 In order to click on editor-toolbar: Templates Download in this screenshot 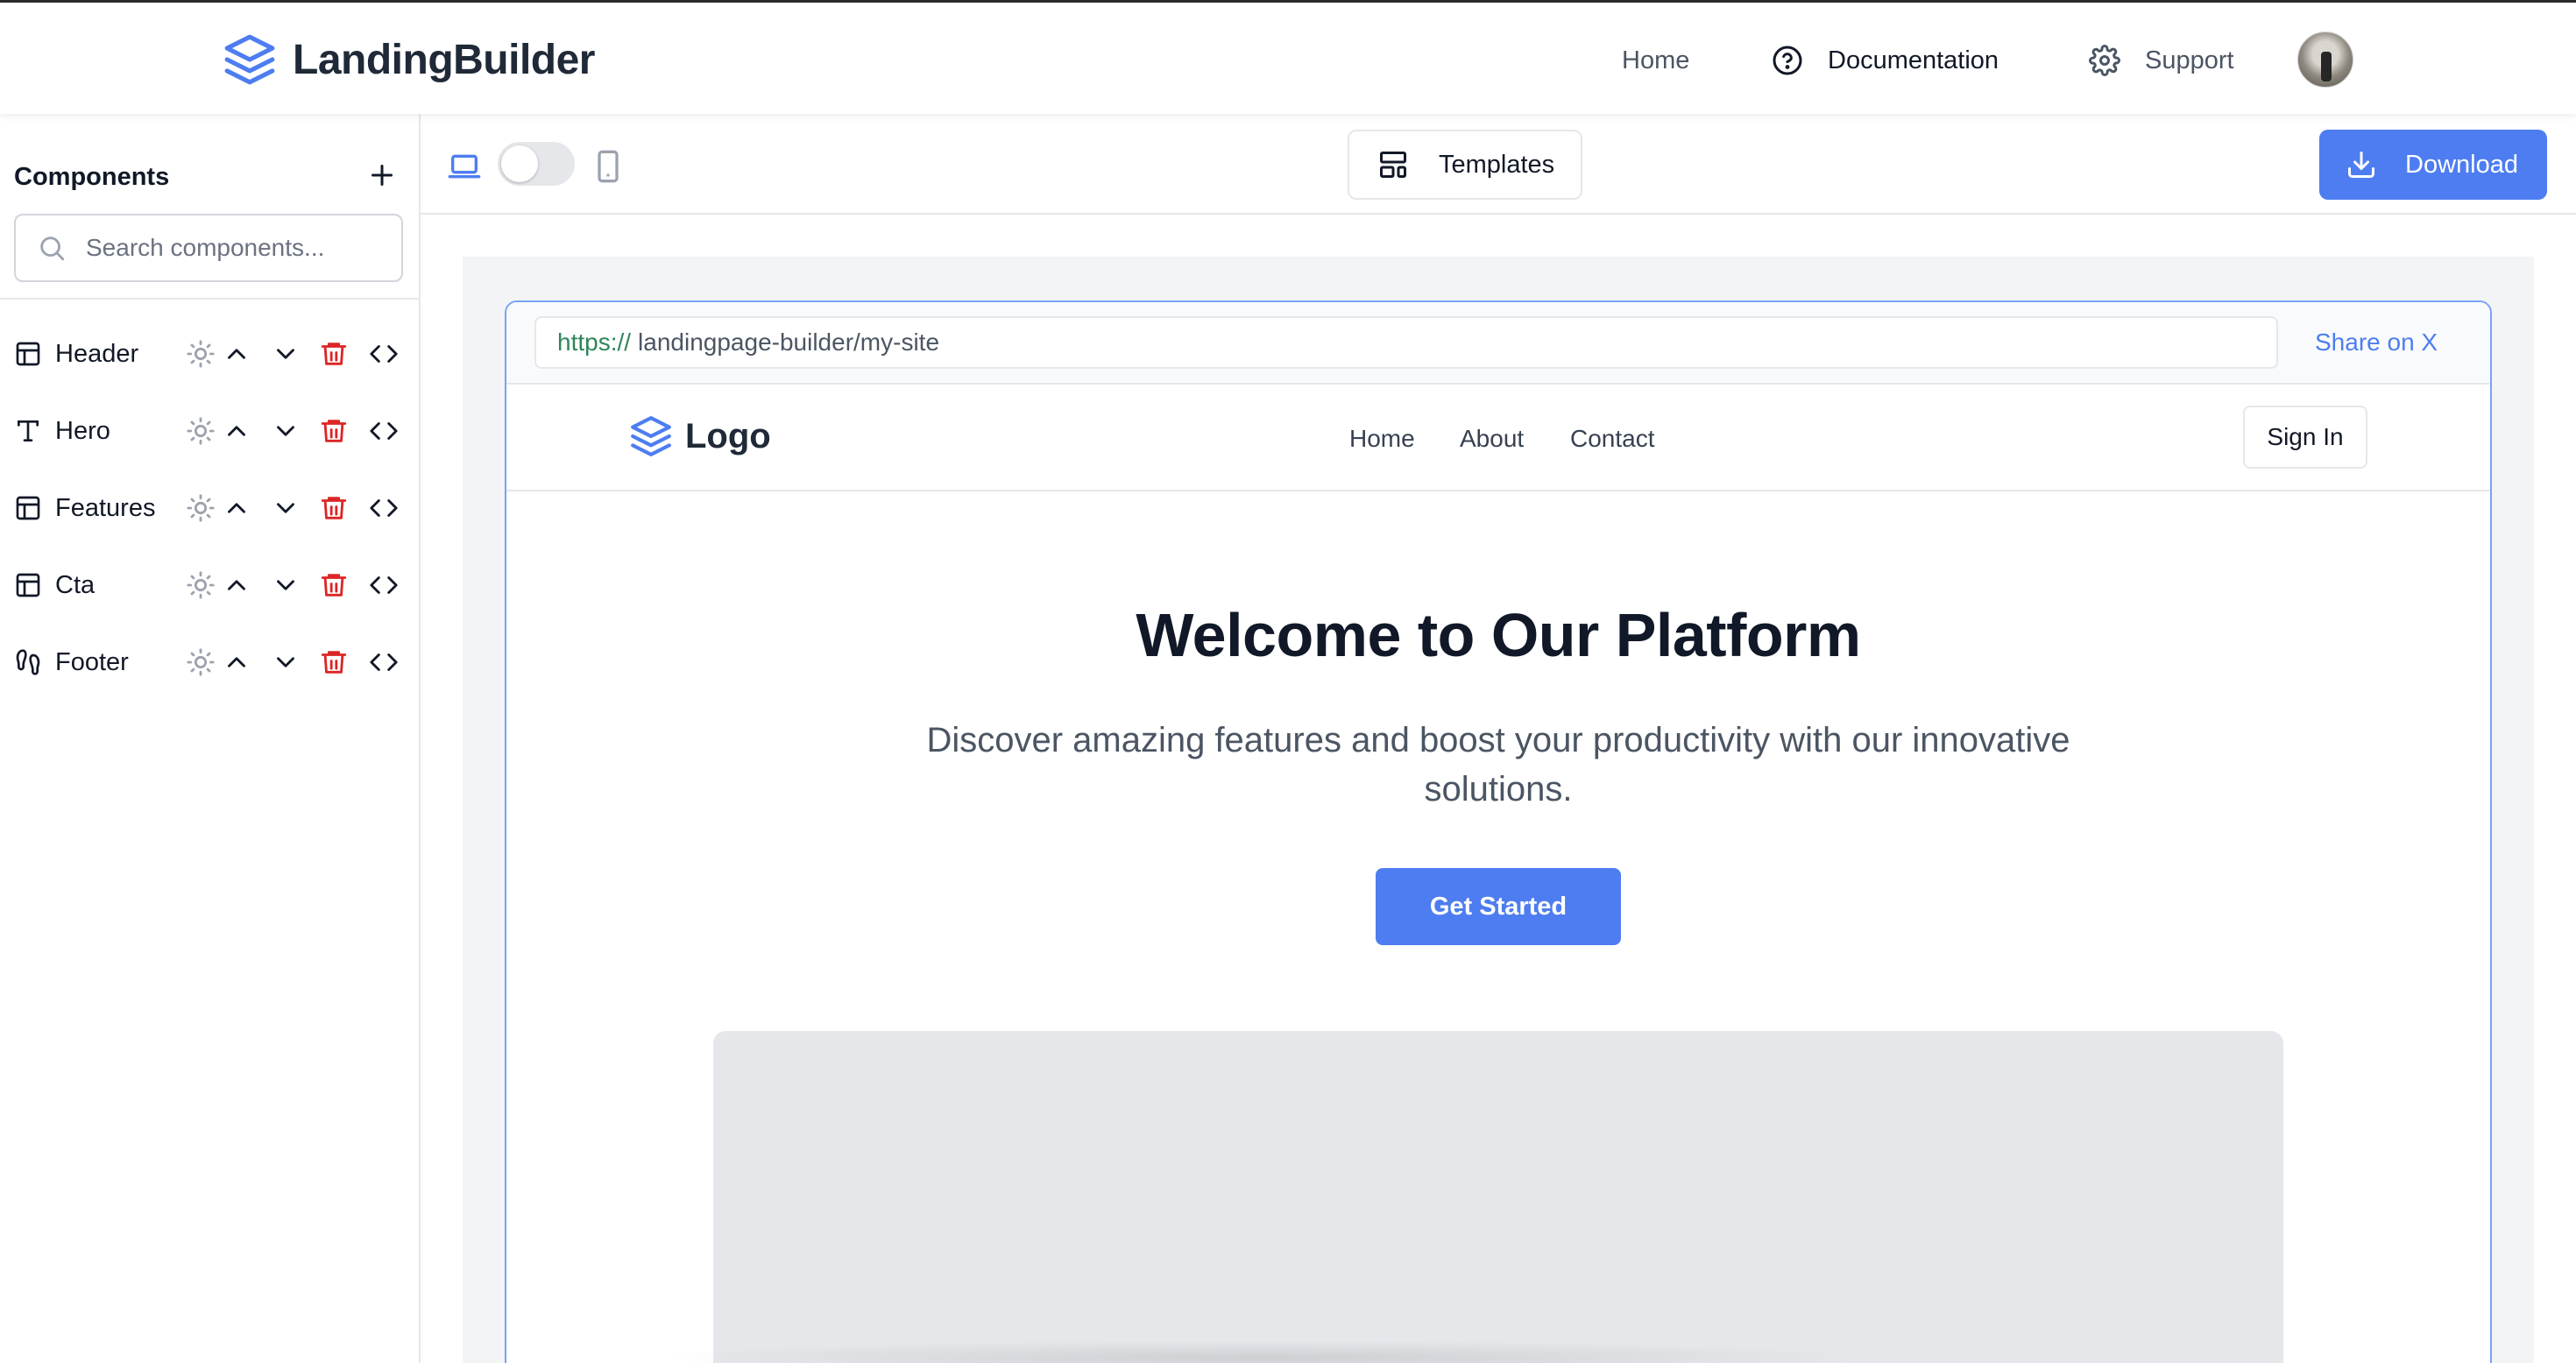, I will do `click(1498, 164)`.